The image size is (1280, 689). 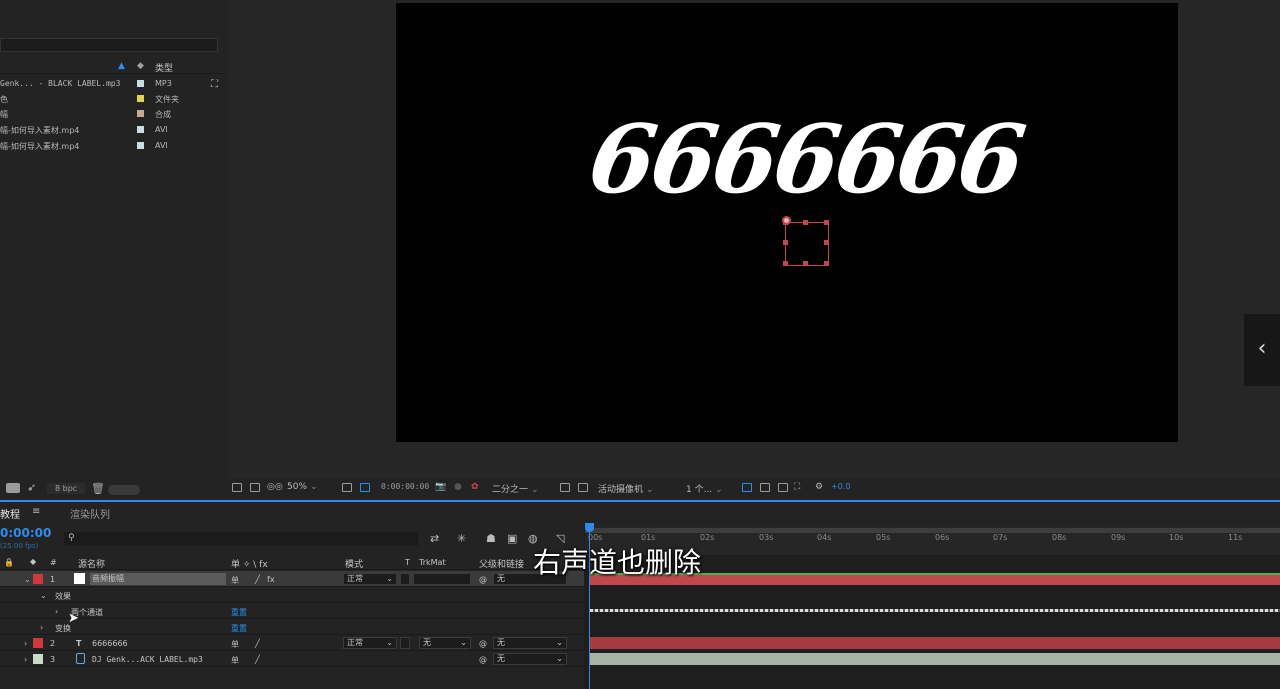 I want to click on project-item: Genk... - BLACK LABEL.mp3 MP3 ⛶, so click(x=113, y=83).